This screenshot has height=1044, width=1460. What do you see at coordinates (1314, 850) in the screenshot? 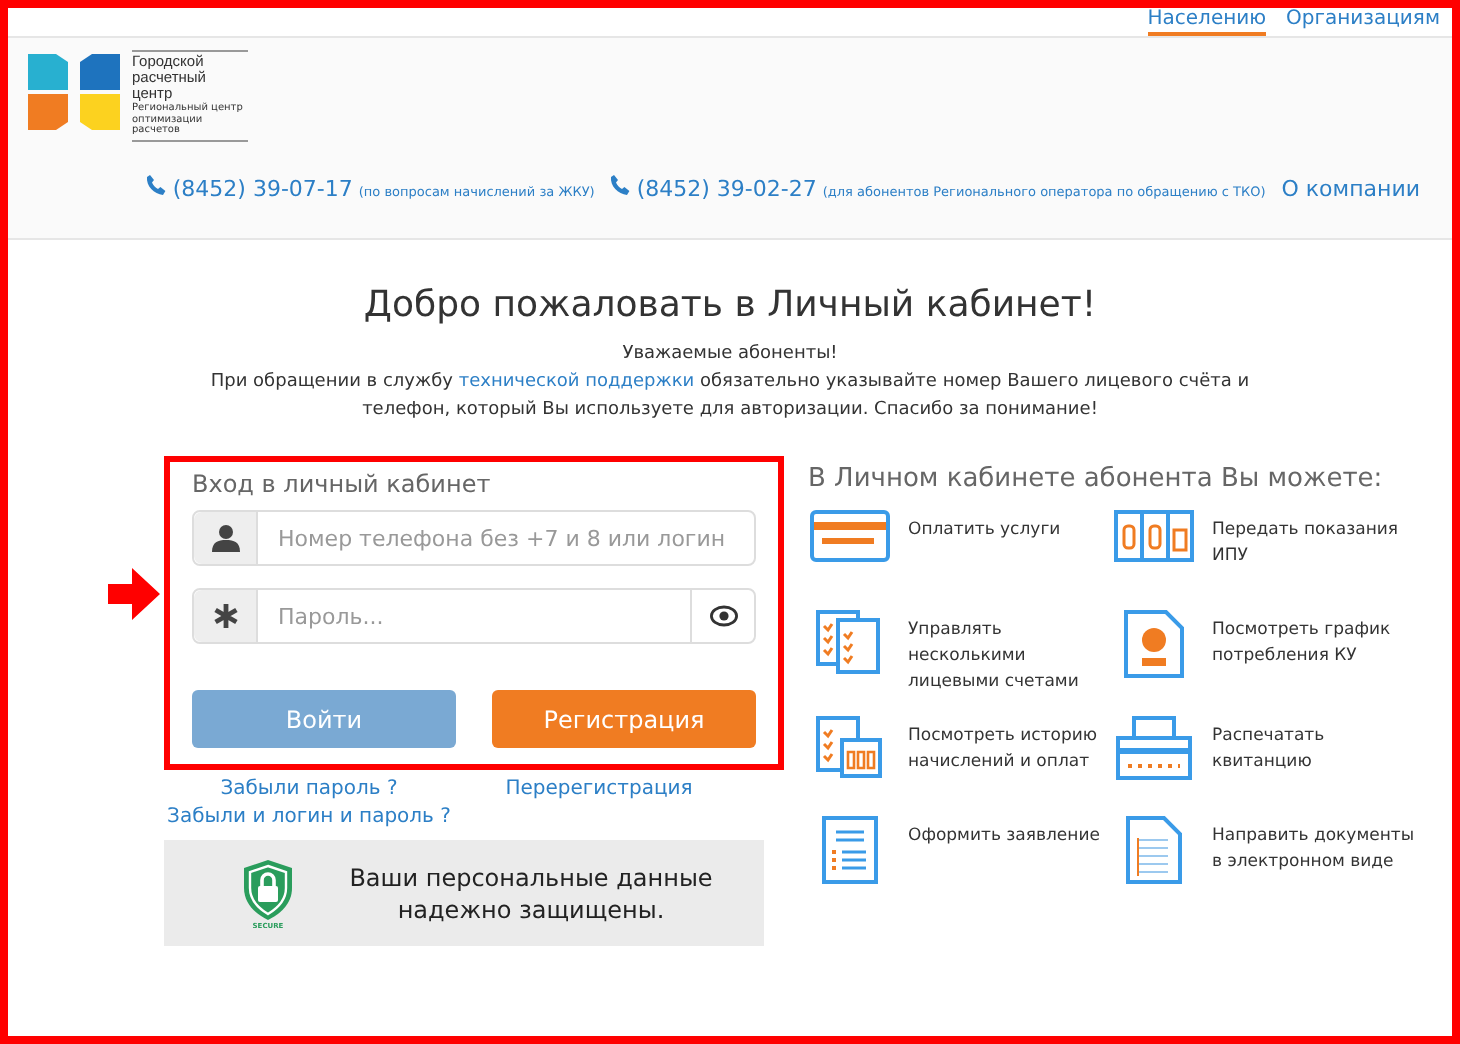
I see `feature-label: Направить документы в электронном виде` at bounding box center [1314, 850].